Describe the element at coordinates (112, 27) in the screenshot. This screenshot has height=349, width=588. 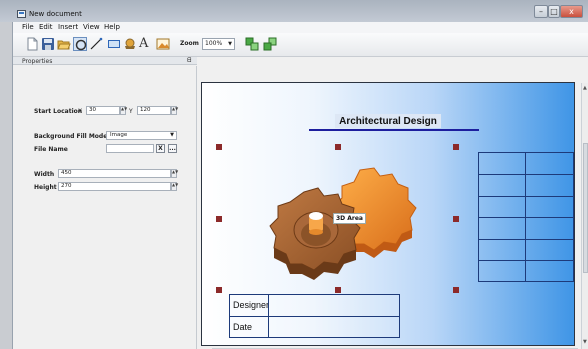
I see `menu-help: Help` at that location.